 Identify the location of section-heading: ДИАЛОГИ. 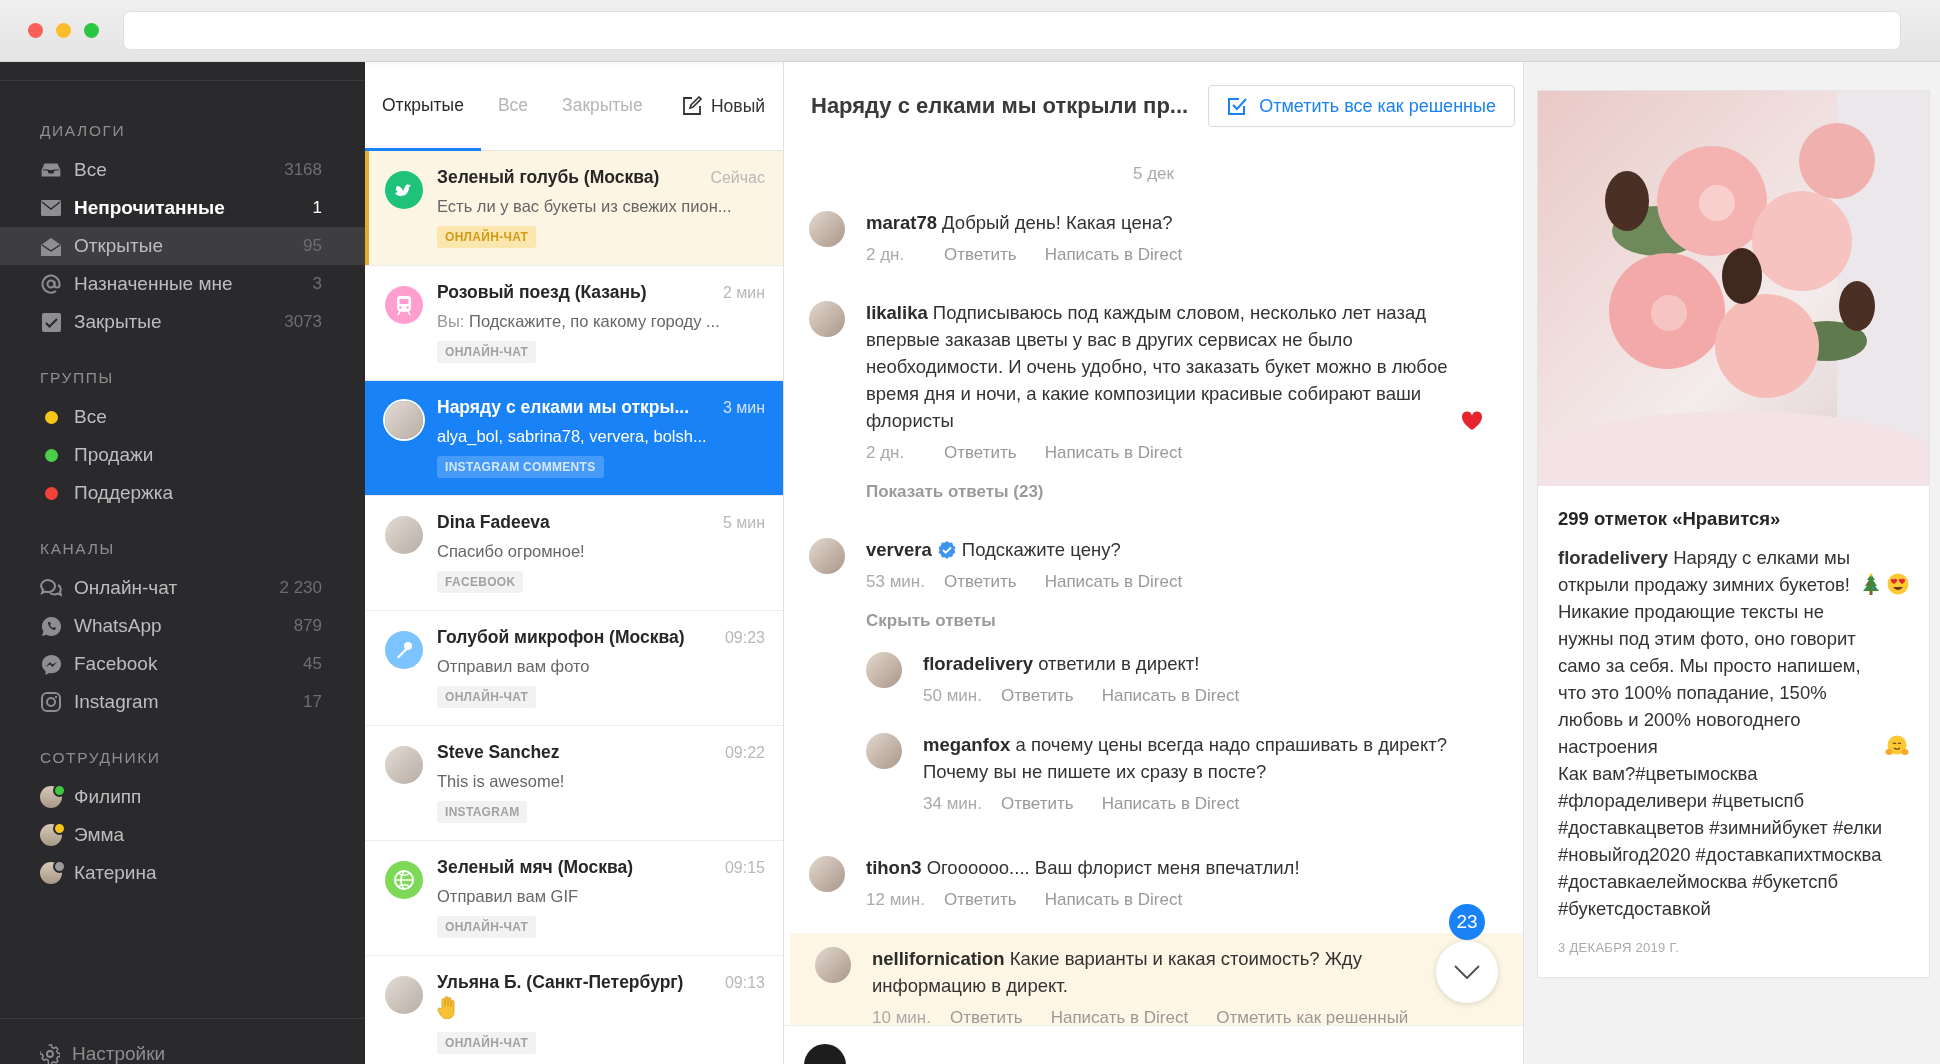
(82, 131).